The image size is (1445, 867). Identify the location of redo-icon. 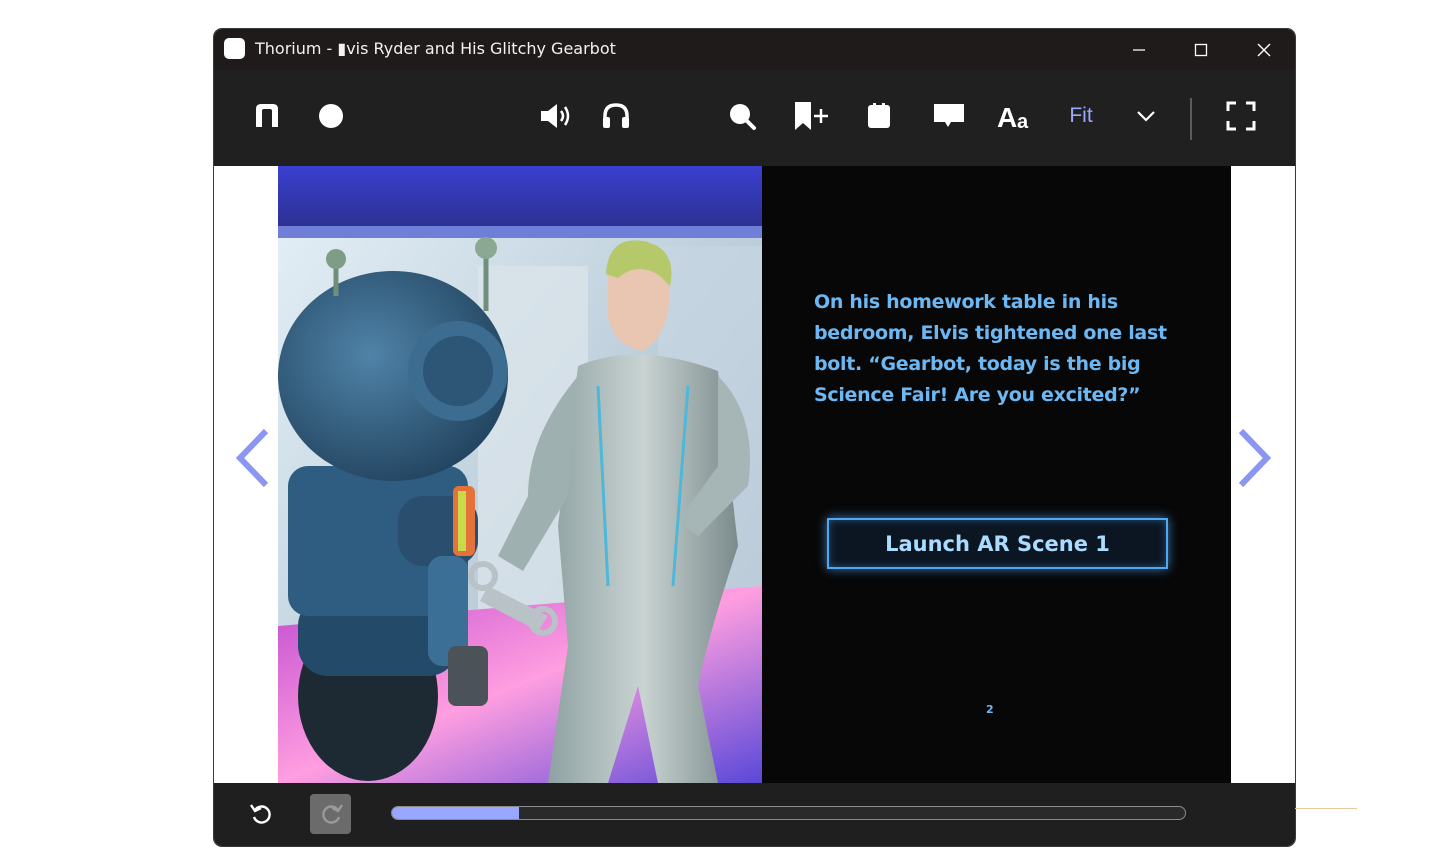
(332, 814).